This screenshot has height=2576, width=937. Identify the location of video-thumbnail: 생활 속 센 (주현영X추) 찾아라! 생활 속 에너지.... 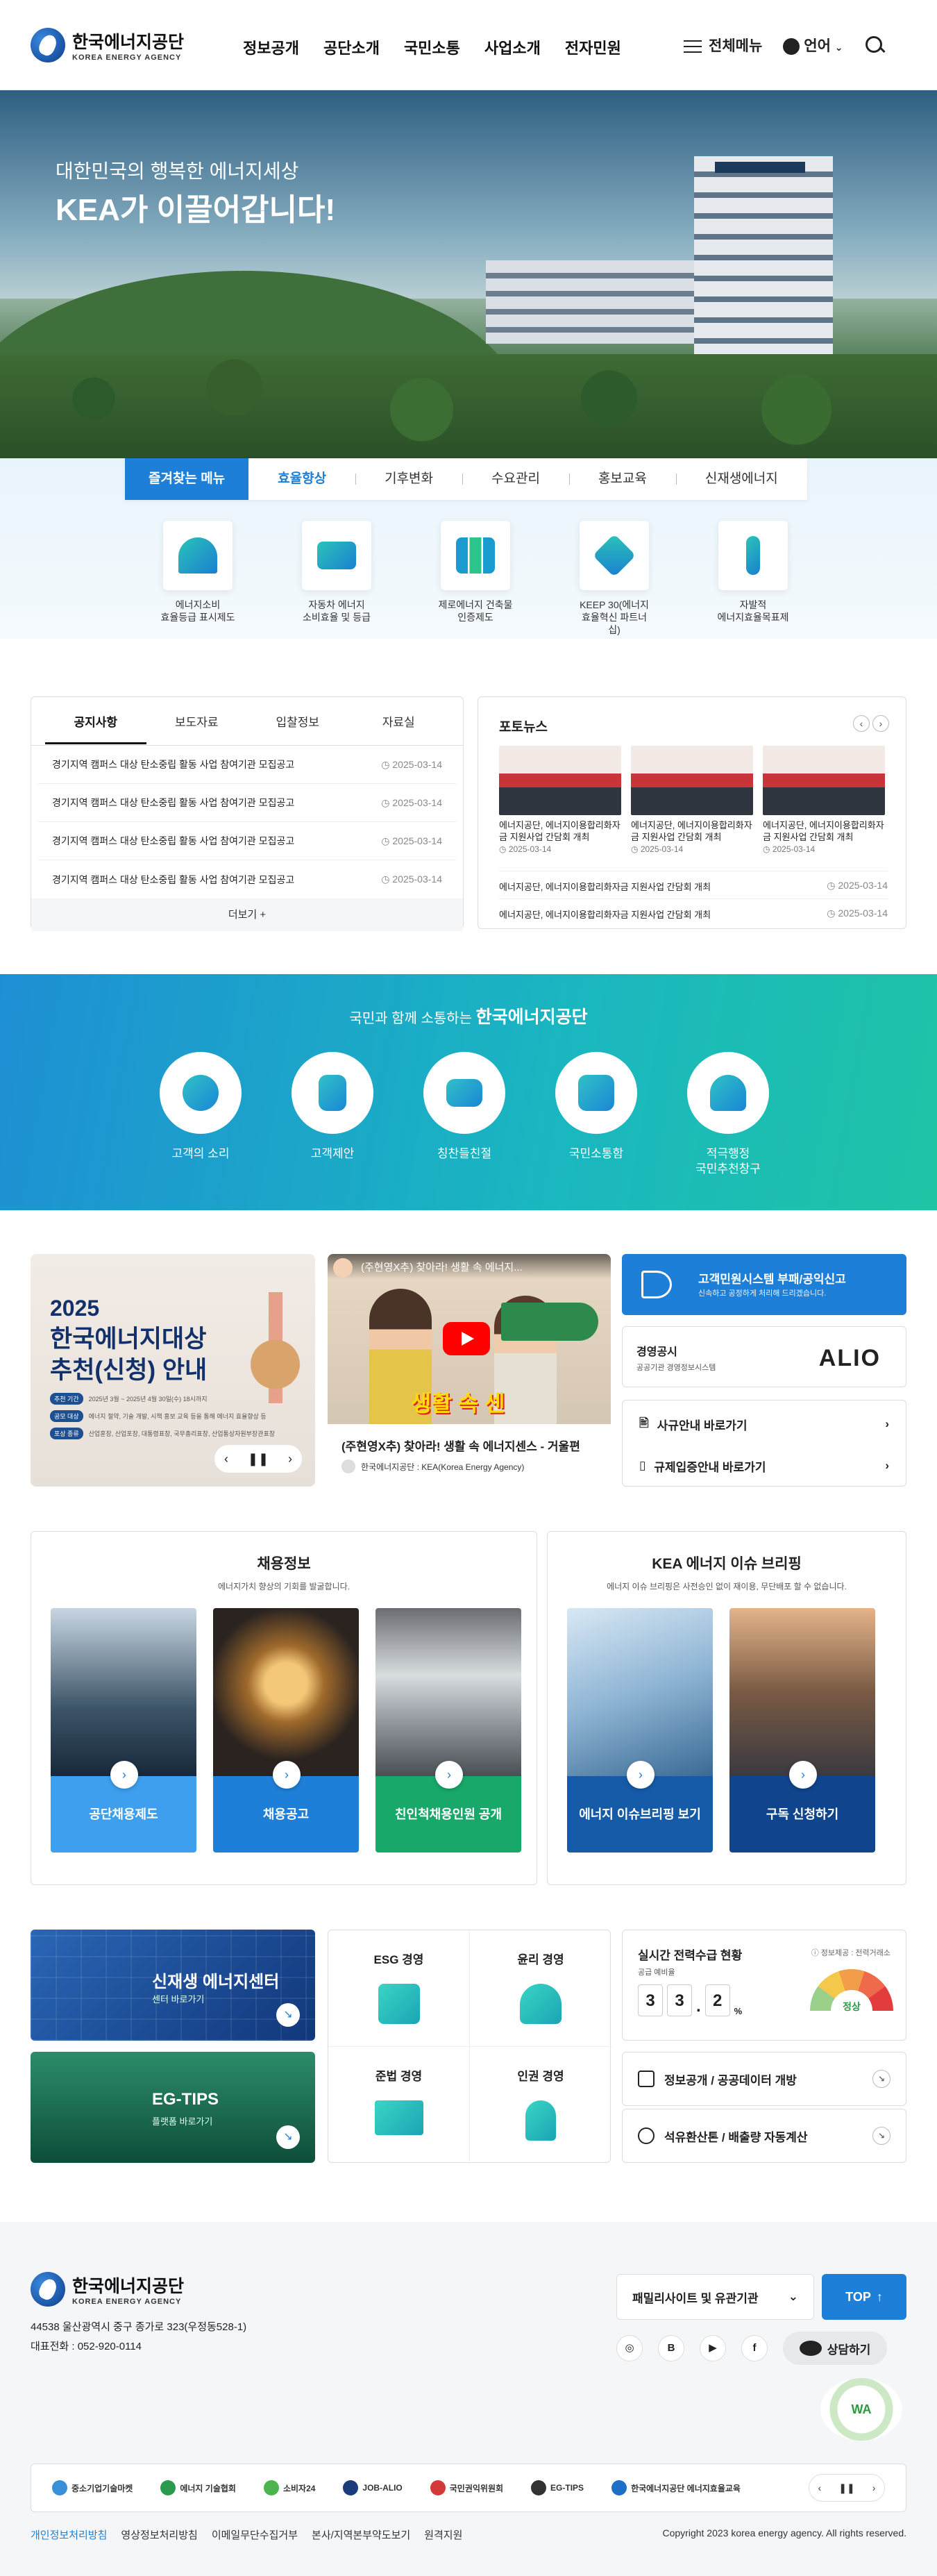
(469, 1339).